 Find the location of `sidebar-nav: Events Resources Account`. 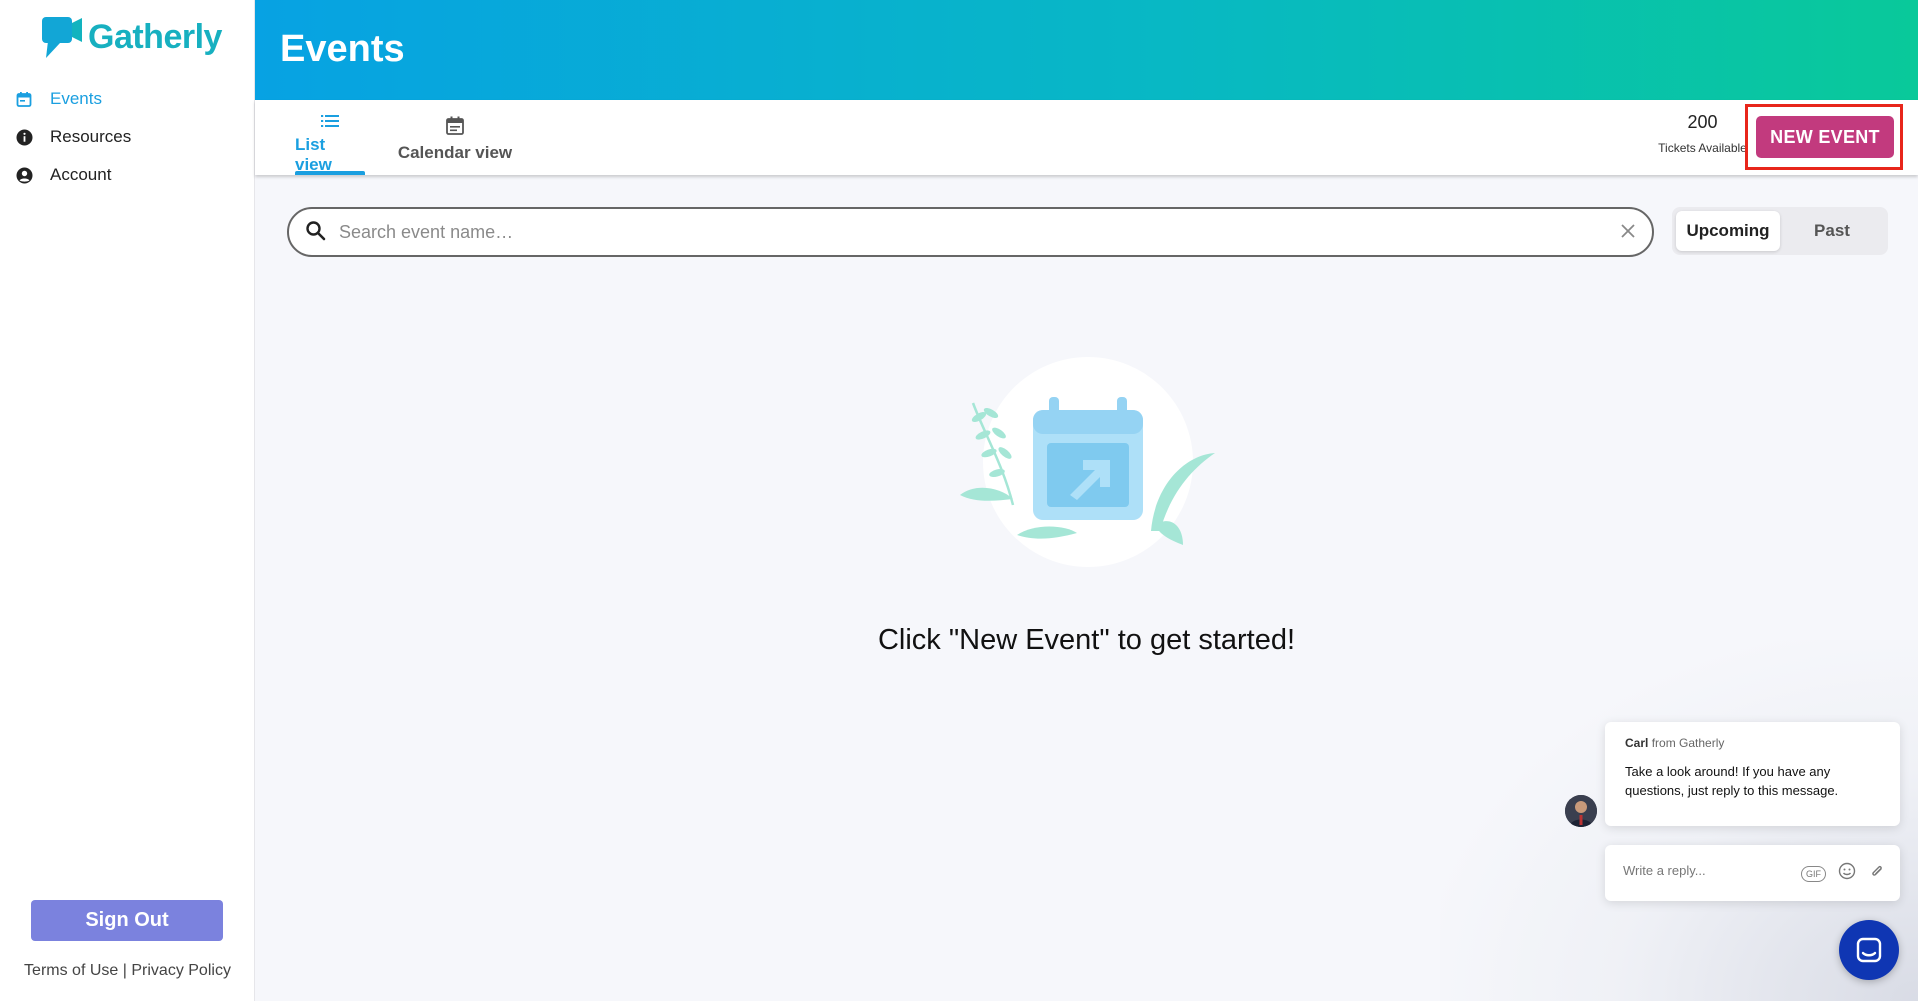

sidebar-nav: Events Resources Account is located at coordinates (127, 137).